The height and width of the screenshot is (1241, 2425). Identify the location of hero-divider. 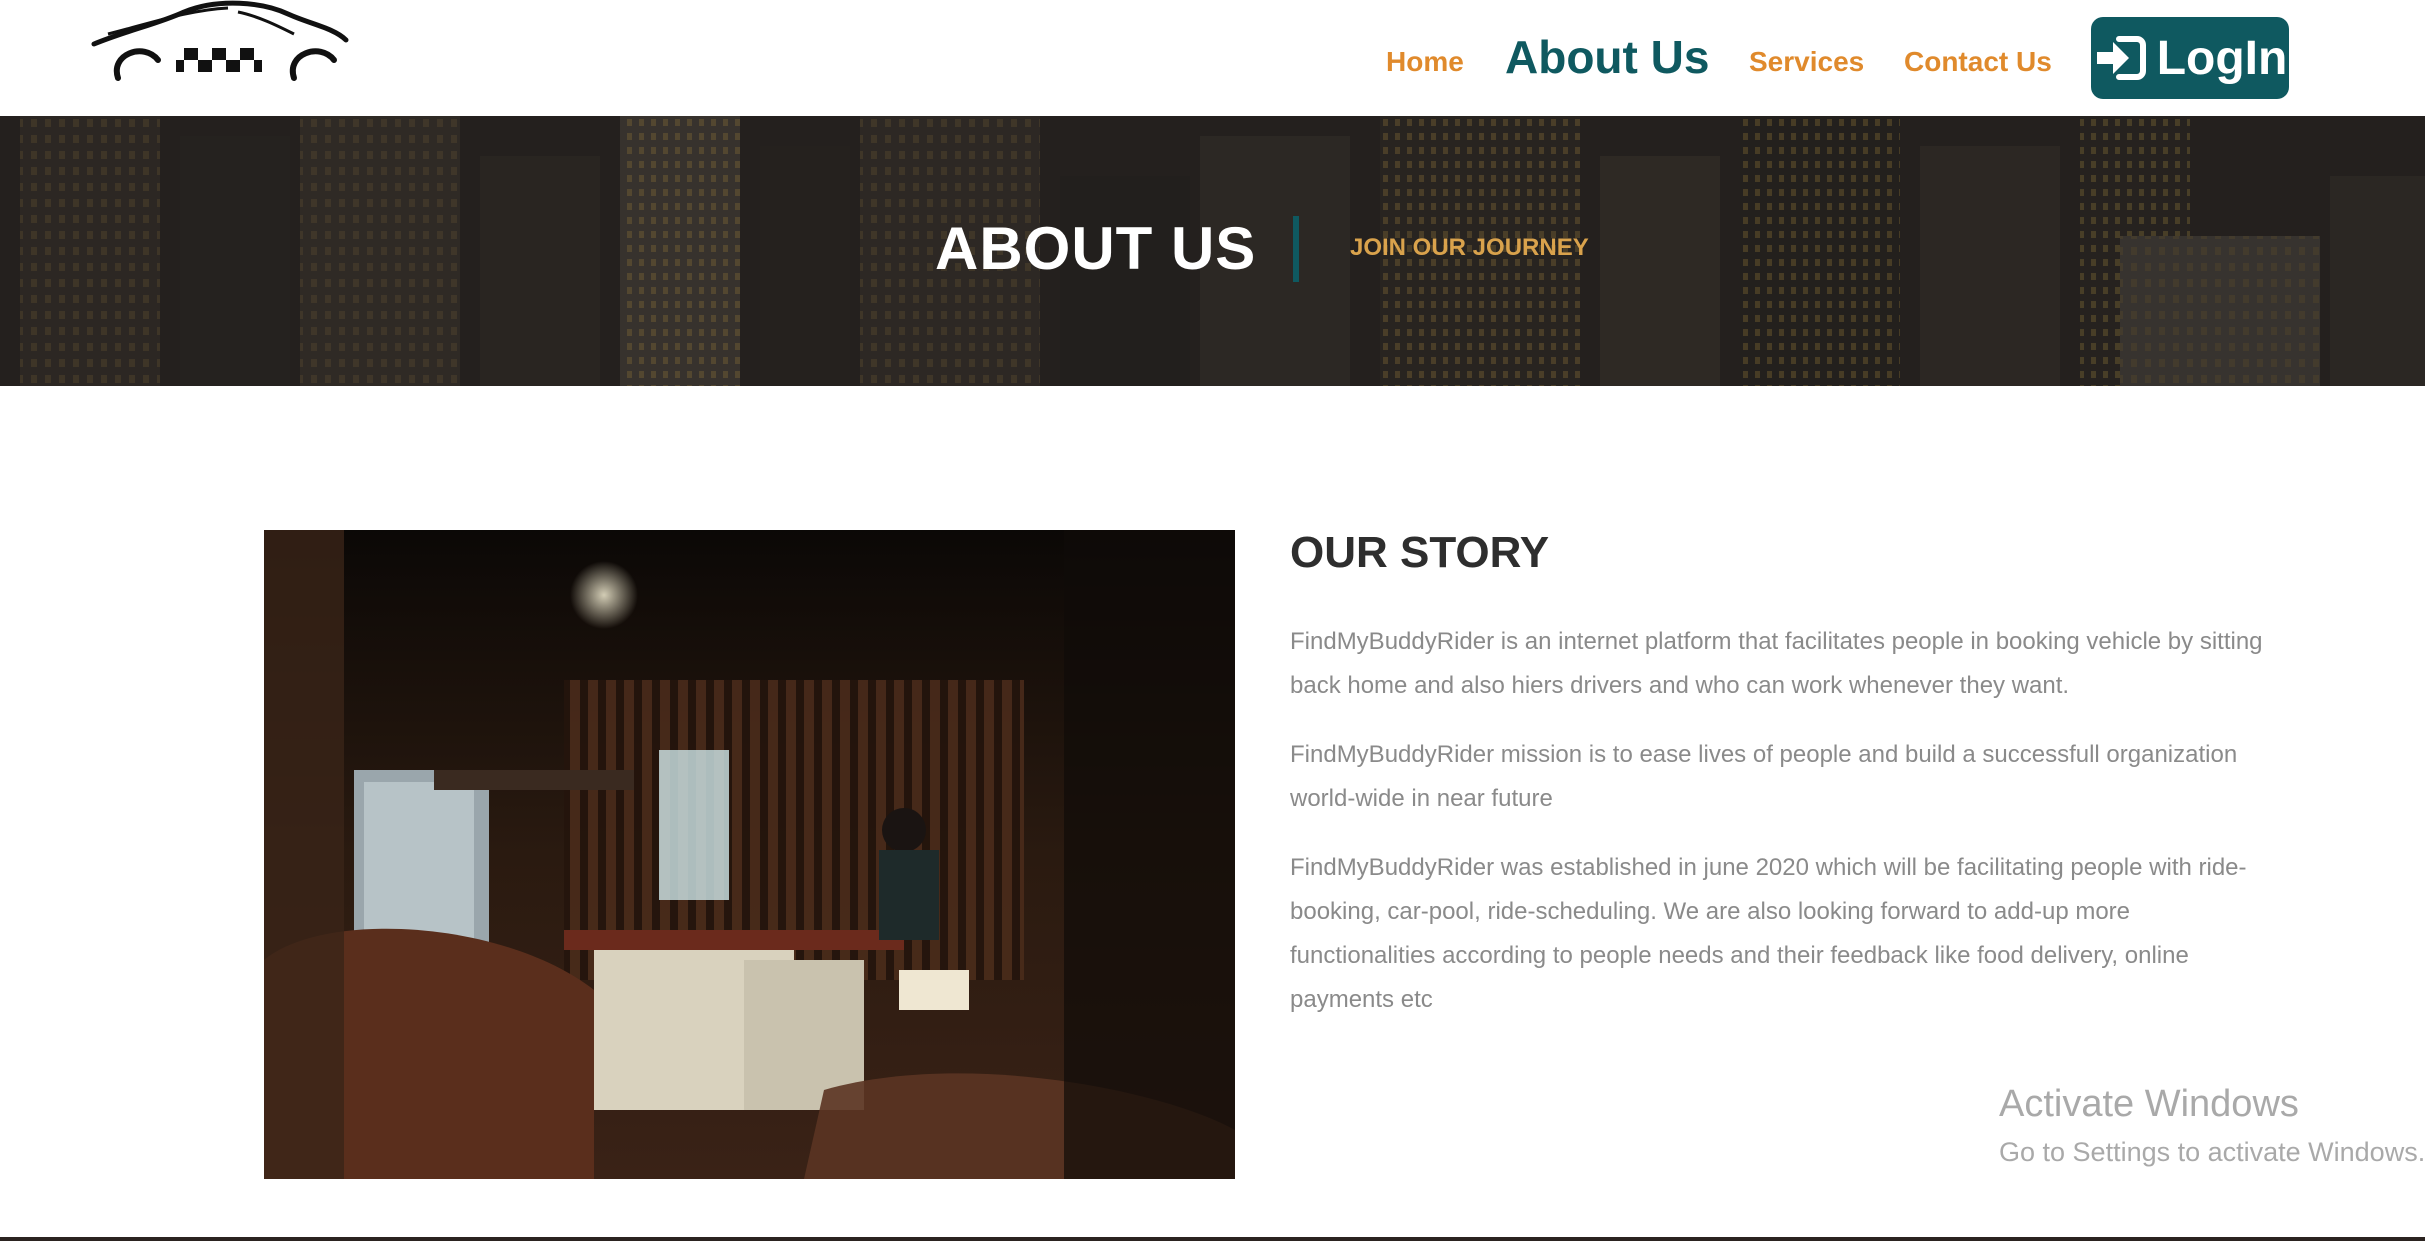
(1296, 249).